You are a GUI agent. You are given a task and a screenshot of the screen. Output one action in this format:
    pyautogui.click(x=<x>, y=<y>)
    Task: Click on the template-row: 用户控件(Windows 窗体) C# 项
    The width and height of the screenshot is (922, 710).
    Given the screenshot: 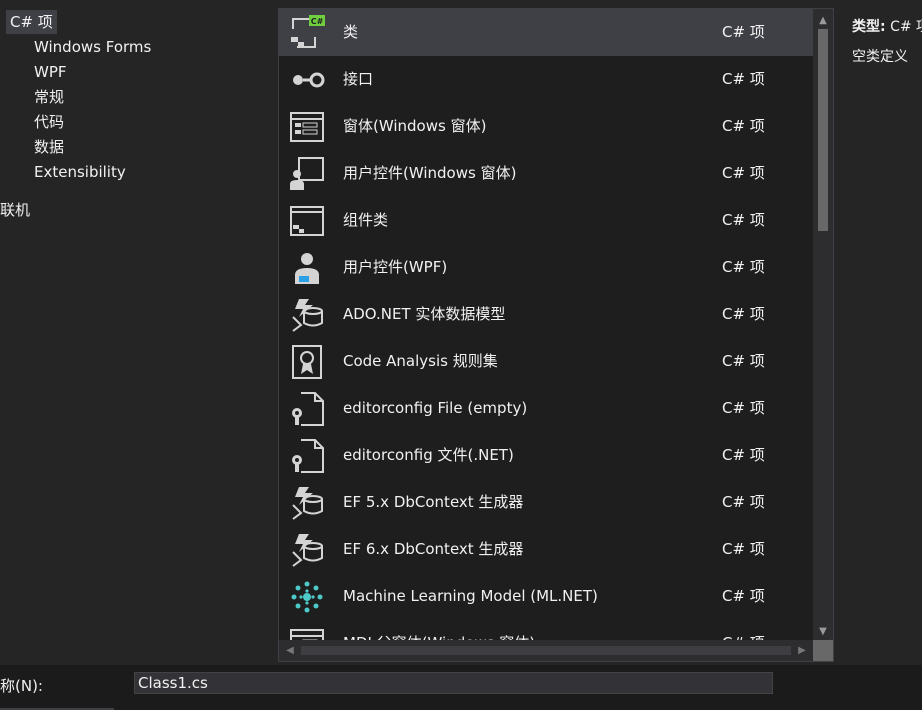 What is the action you would take?
    pyautogui.click(x=546, y=173)
    